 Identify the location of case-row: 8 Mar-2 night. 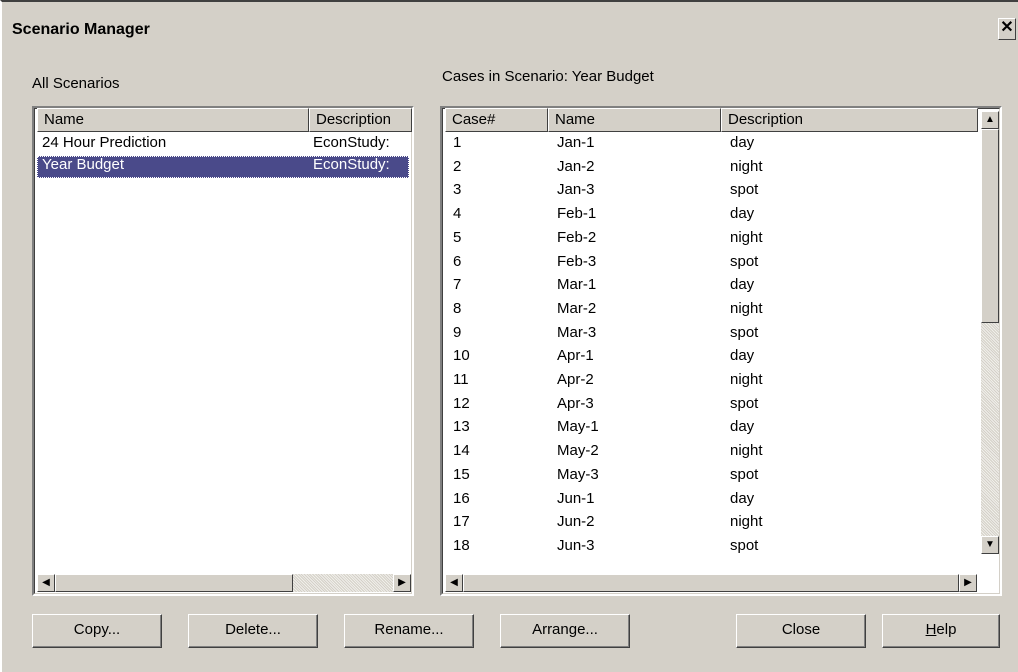
(712, 311).